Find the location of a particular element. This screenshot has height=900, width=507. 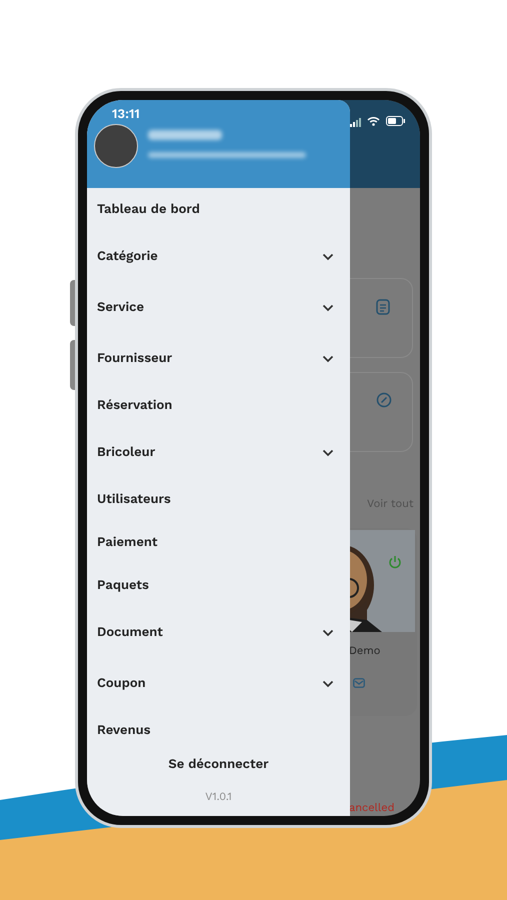

battery-icon is located at coordinates (396, 121).